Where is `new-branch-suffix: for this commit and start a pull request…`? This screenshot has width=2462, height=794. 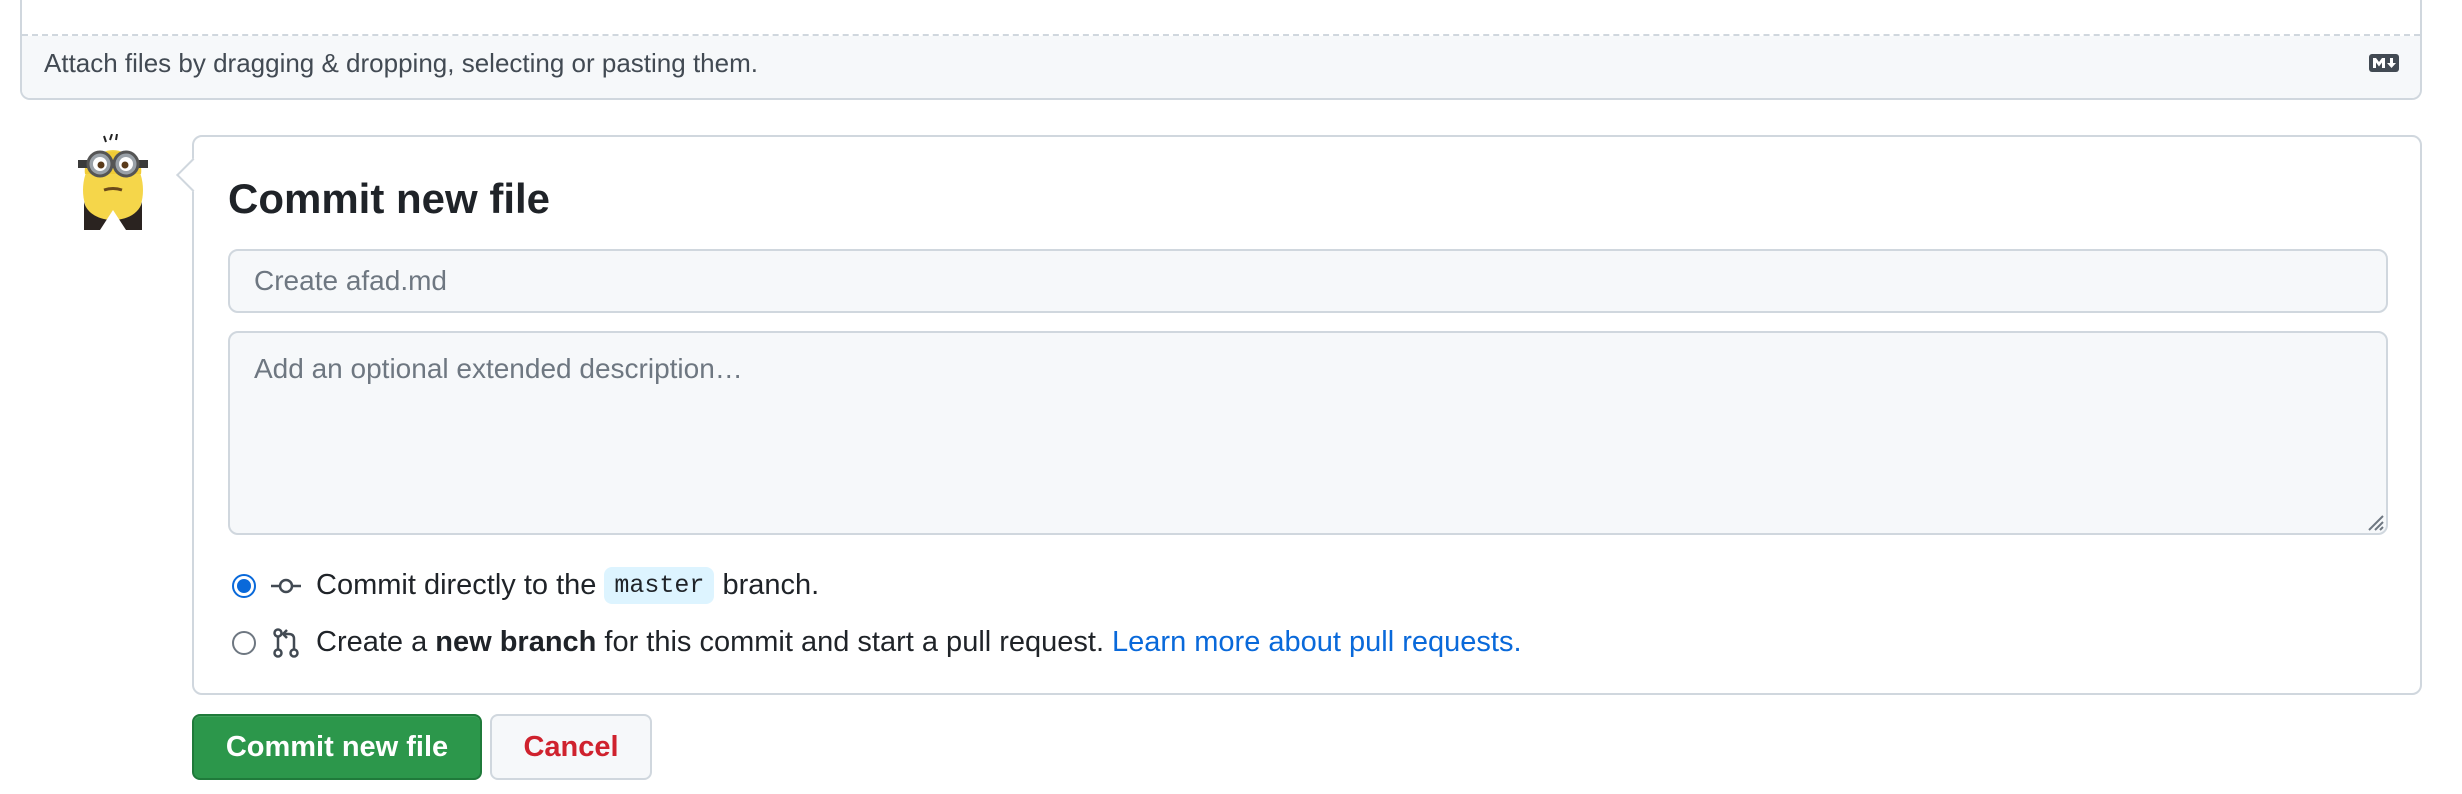 new-branch-suffix: for this commit and start a pull request… is located at coordinates (854, 642).